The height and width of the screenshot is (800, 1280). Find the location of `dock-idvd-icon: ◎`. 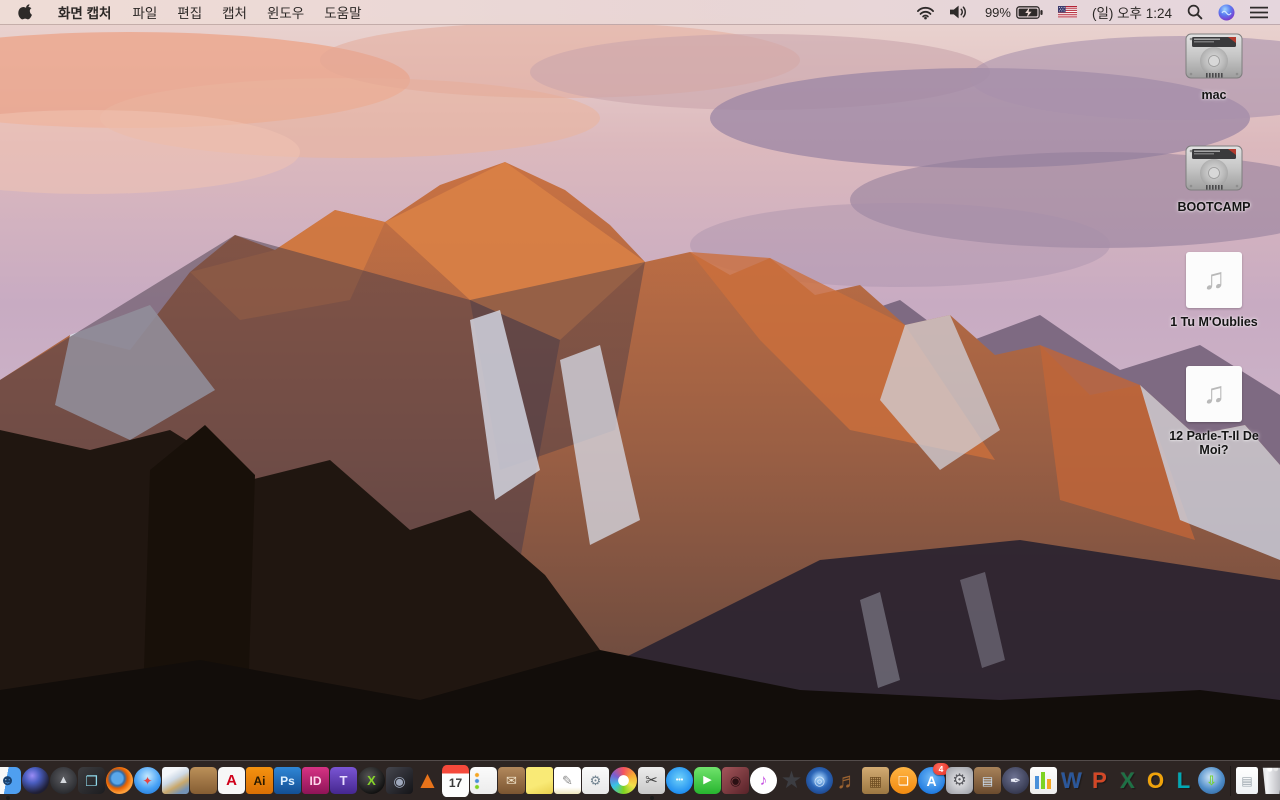

dock-idvd-icon: ◎ is located at coordinates (819, 780).